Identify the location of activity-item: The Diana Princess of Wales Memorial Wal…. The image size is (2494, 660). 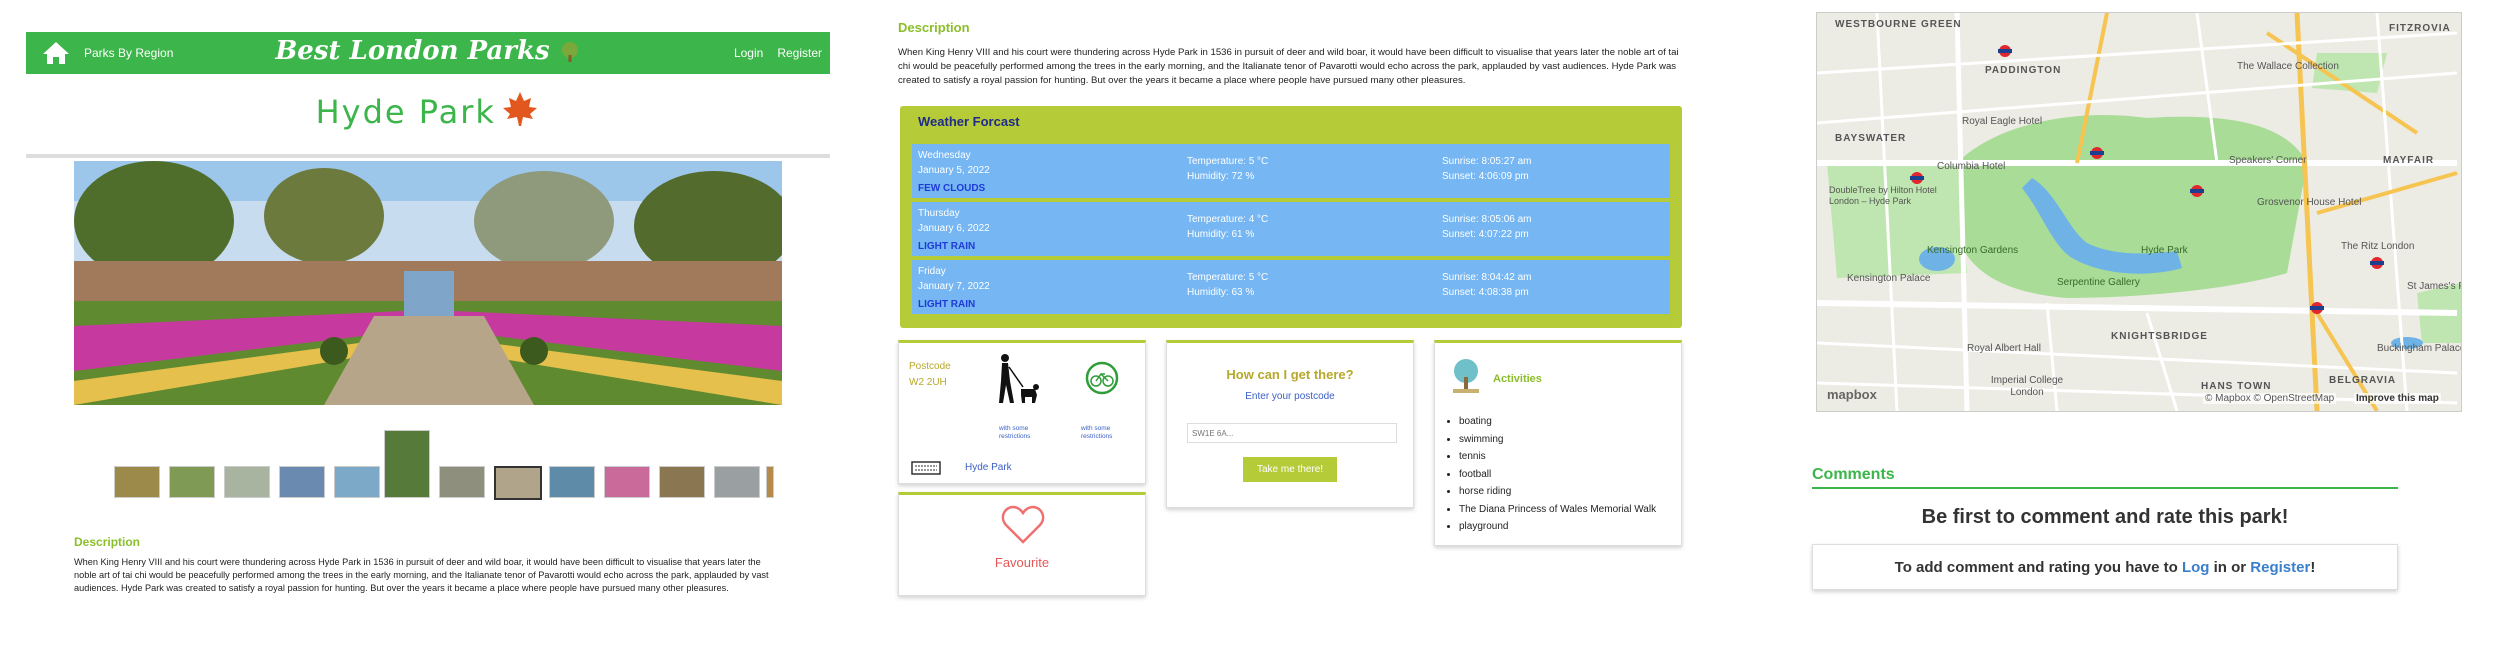
(1557, 510).